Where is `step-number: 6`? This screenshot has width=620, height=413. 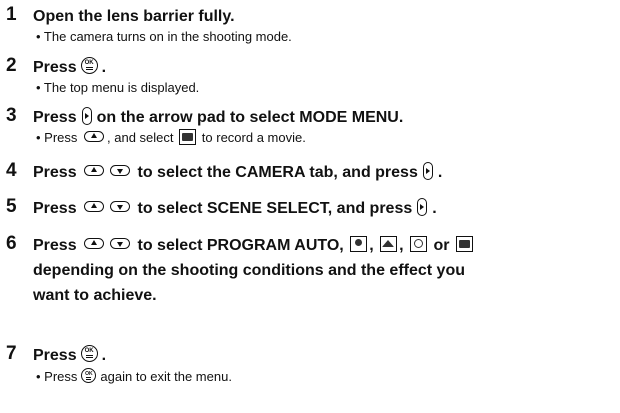
step-number: 6 is located at coordinates (11, 243).